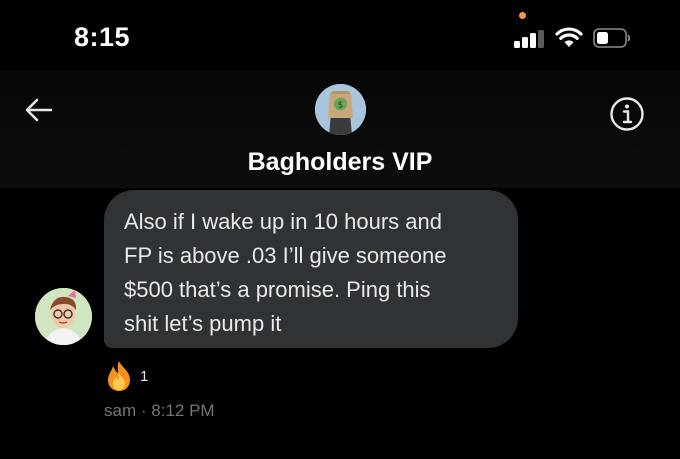 Image resolution: width=680 pixels, height=459 pixels. I want to click on info-circle-icon, so click(627, 114).